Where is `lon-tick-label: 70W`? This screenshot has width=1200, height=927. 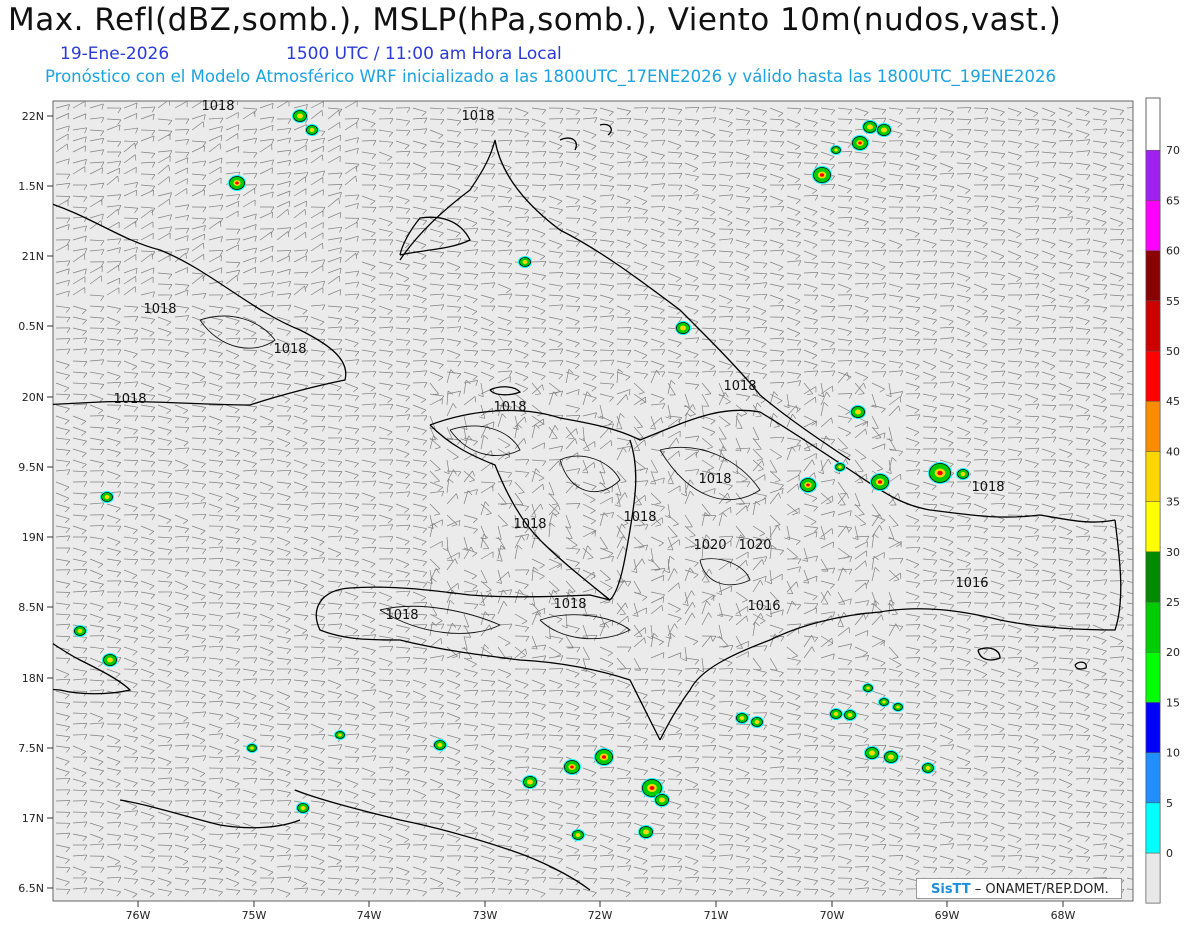 lon-tick-label: 70W is located at coordinates (832, 915).